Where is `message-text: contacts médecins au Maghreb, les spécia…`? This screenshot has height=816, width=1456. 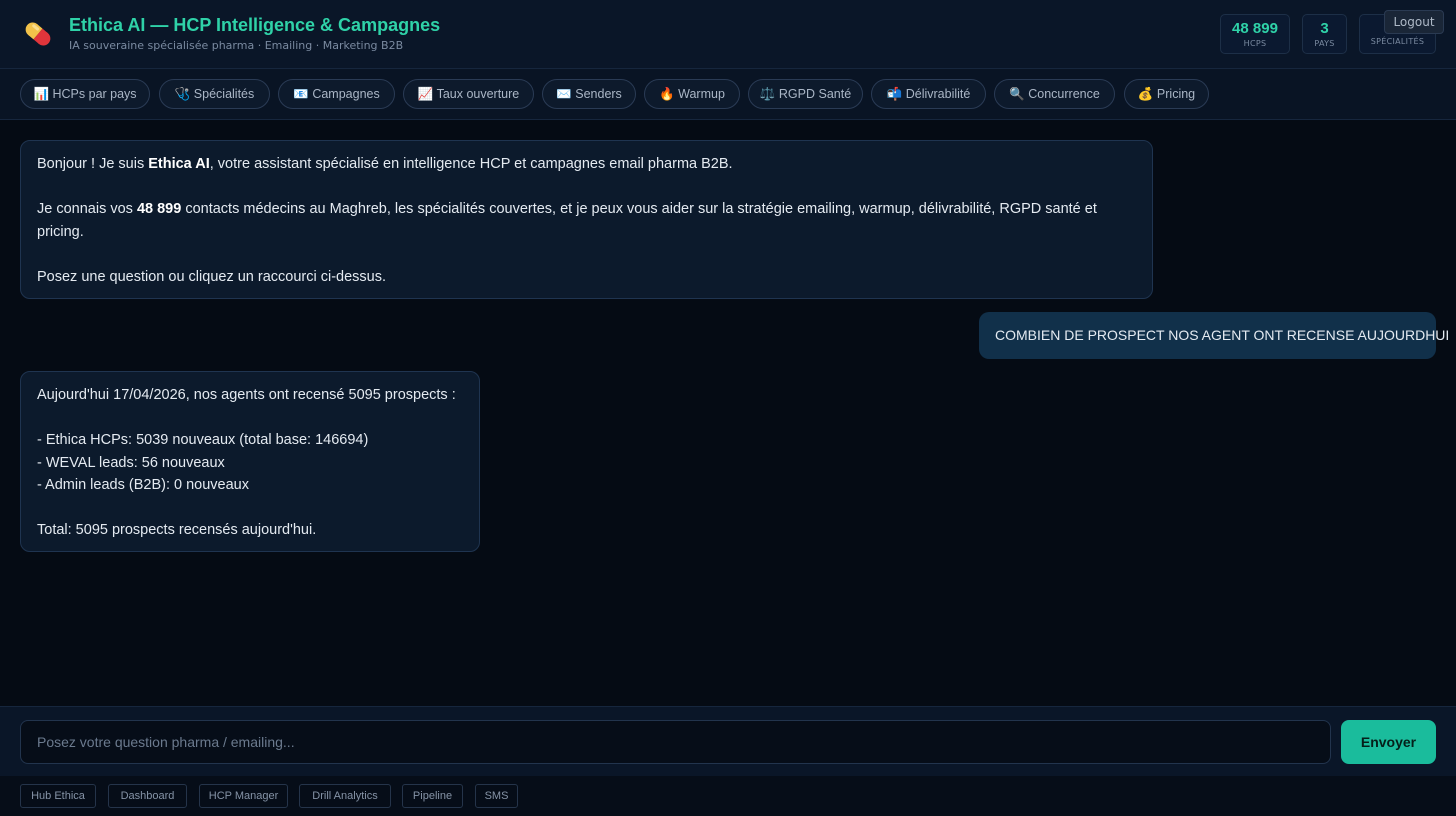 message-text: contacts médecins au Maghreb, les spécia… is located at coordinates (569, 220).